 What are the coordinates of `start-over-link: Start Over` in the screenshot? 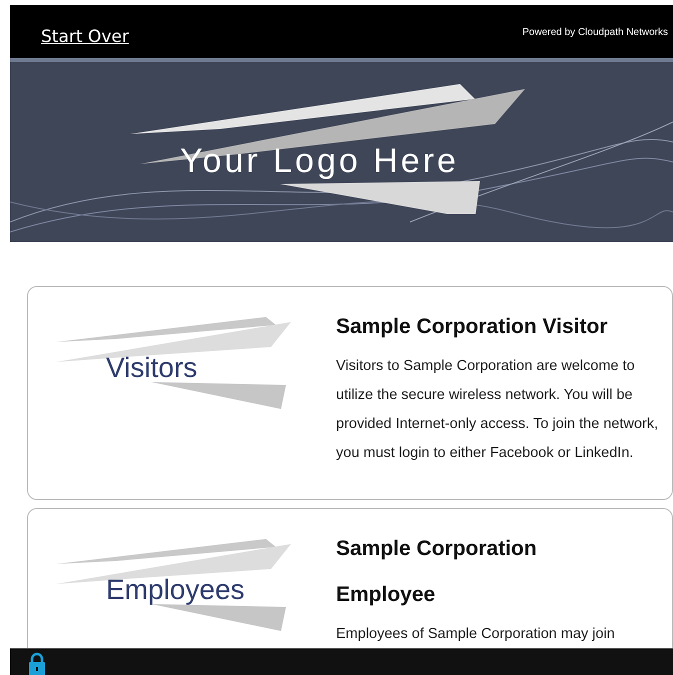 It's located at (85, 37).